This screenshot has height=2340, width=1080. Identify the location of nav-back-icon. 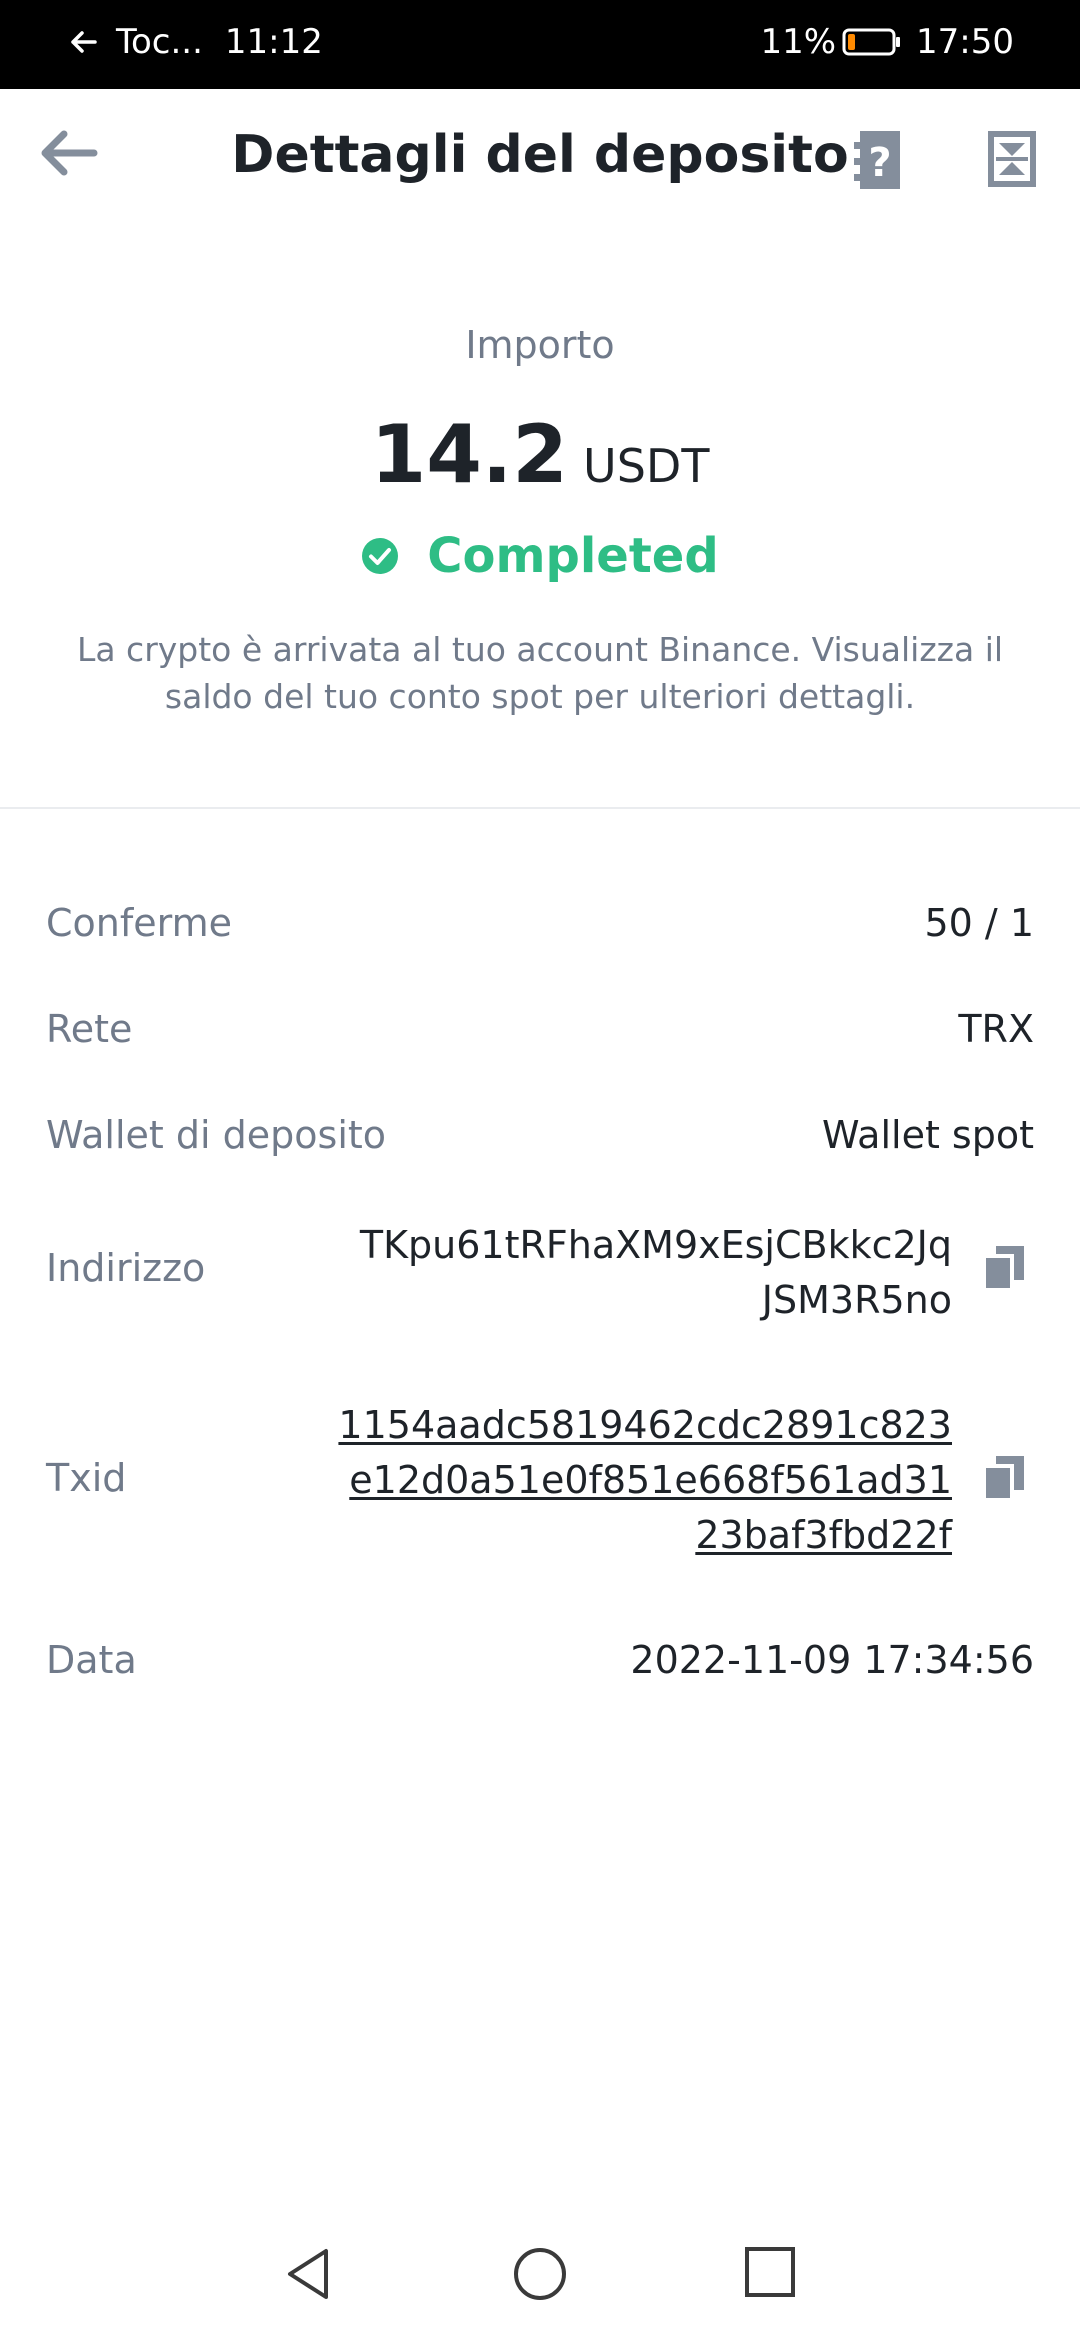
(310, 2274).